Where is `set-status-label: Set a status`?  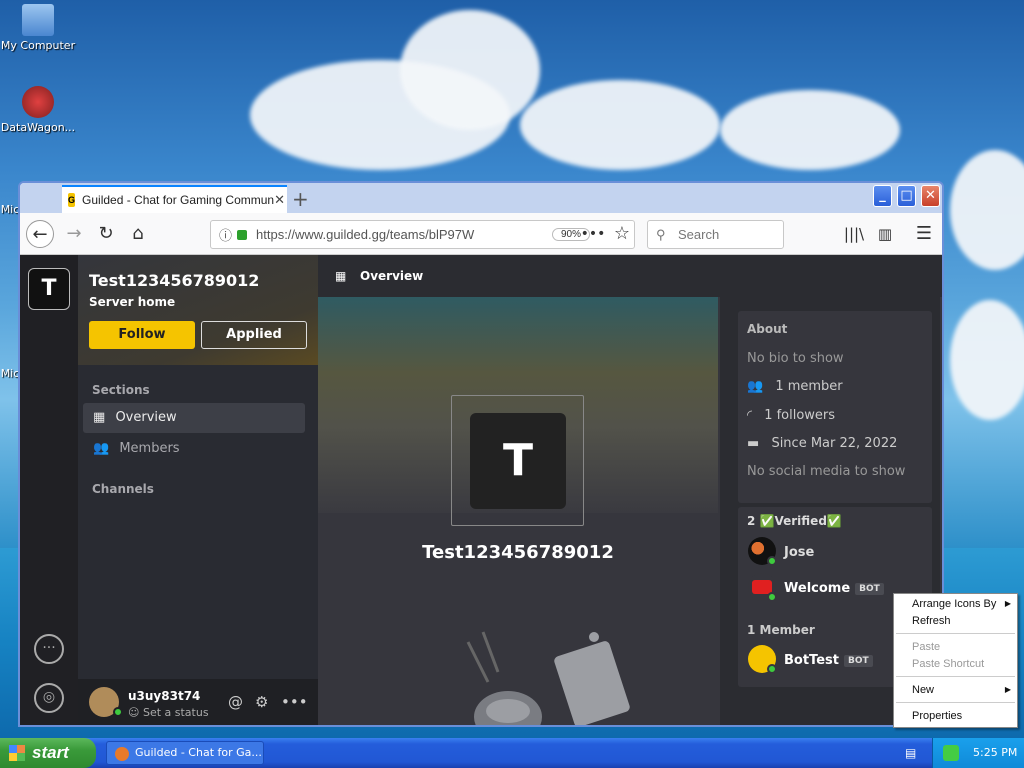
set-status-label: Set a status is located at coordinates (175, 712).